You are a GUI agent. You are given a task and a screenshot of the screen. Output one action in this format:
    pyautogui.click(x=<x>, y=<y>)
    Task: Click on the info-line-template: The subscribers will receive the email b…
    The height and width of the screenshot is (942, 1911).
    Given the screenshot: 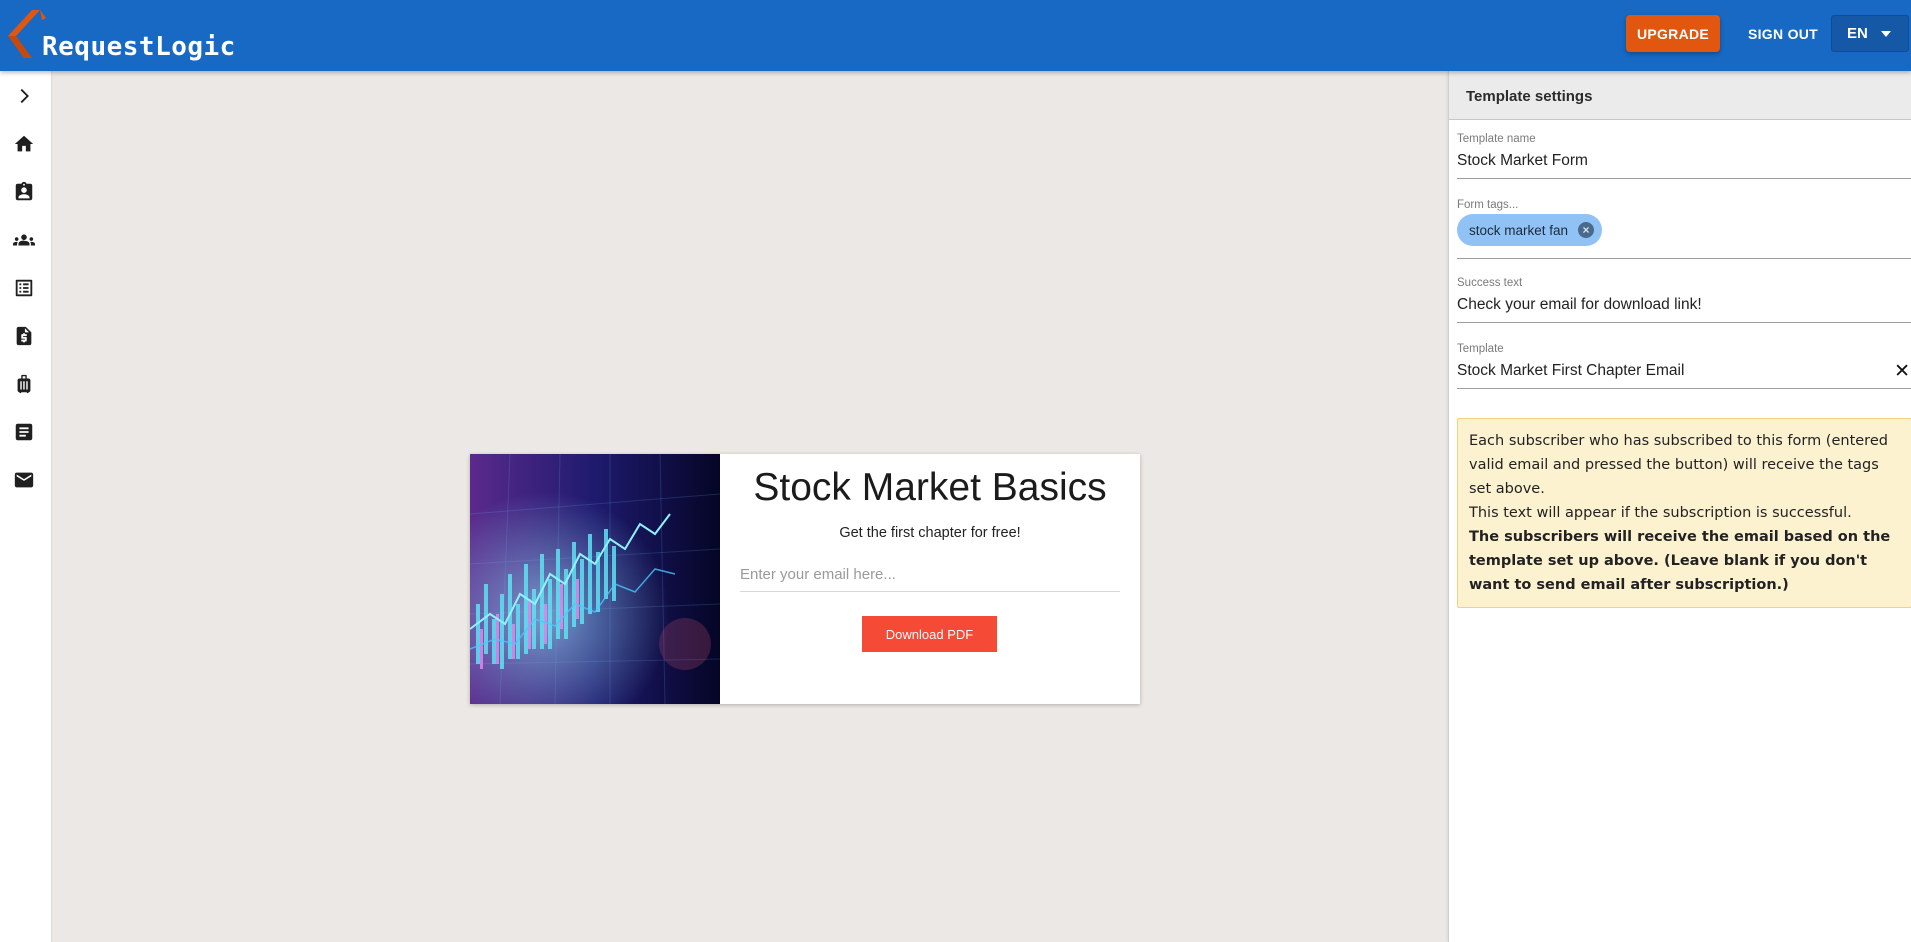 What is the action you would take?
    pyautogui.click(x=1680, y=561)
    